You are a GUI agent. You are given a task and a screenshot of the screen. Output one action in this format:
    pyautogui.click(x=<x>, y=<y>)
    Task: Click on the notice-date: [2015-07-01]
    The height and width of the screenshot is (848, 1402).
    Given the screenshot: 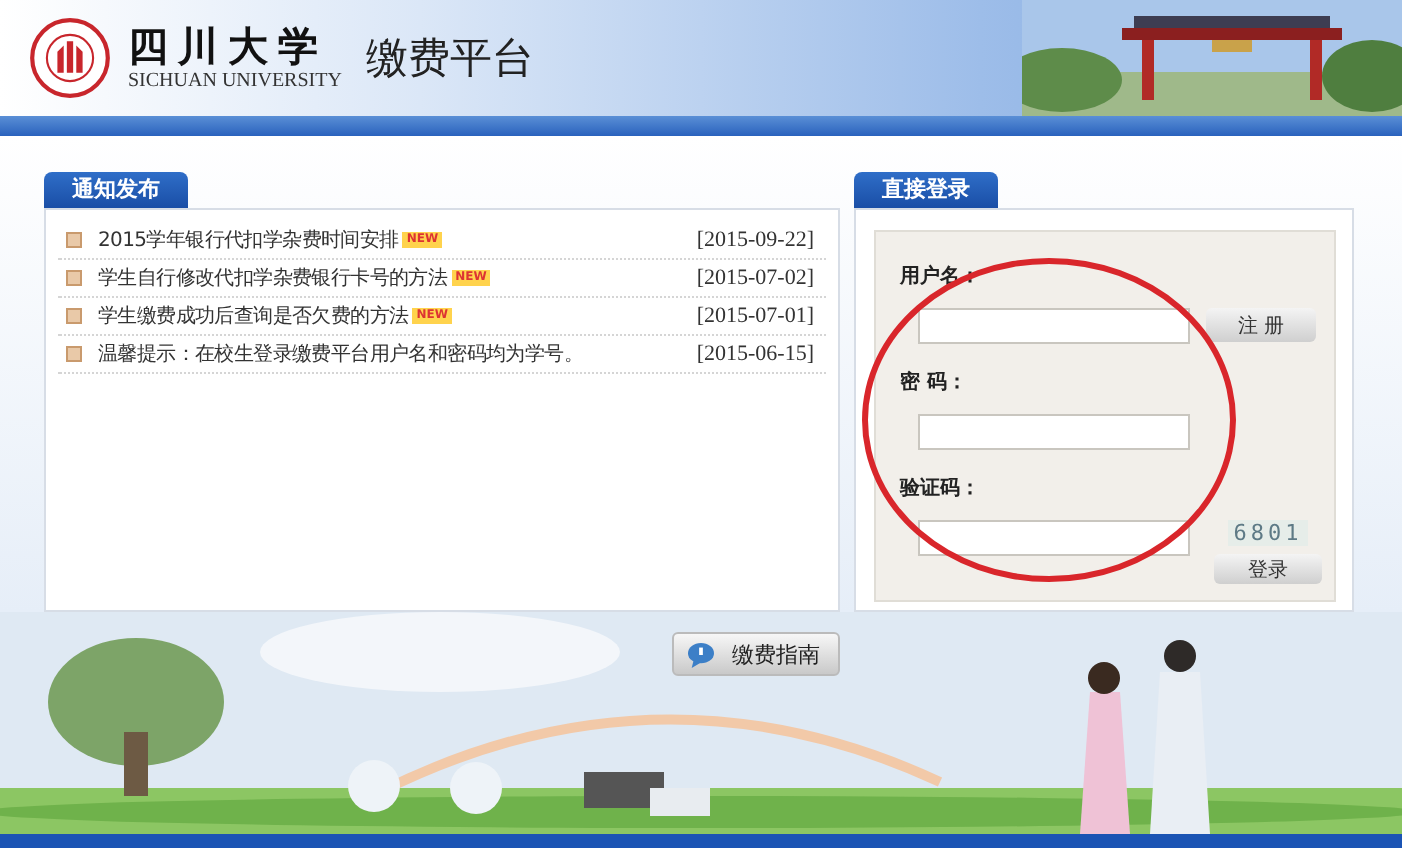 What is the action you would take?
    pyautogui.click(x=755, y=316)
    